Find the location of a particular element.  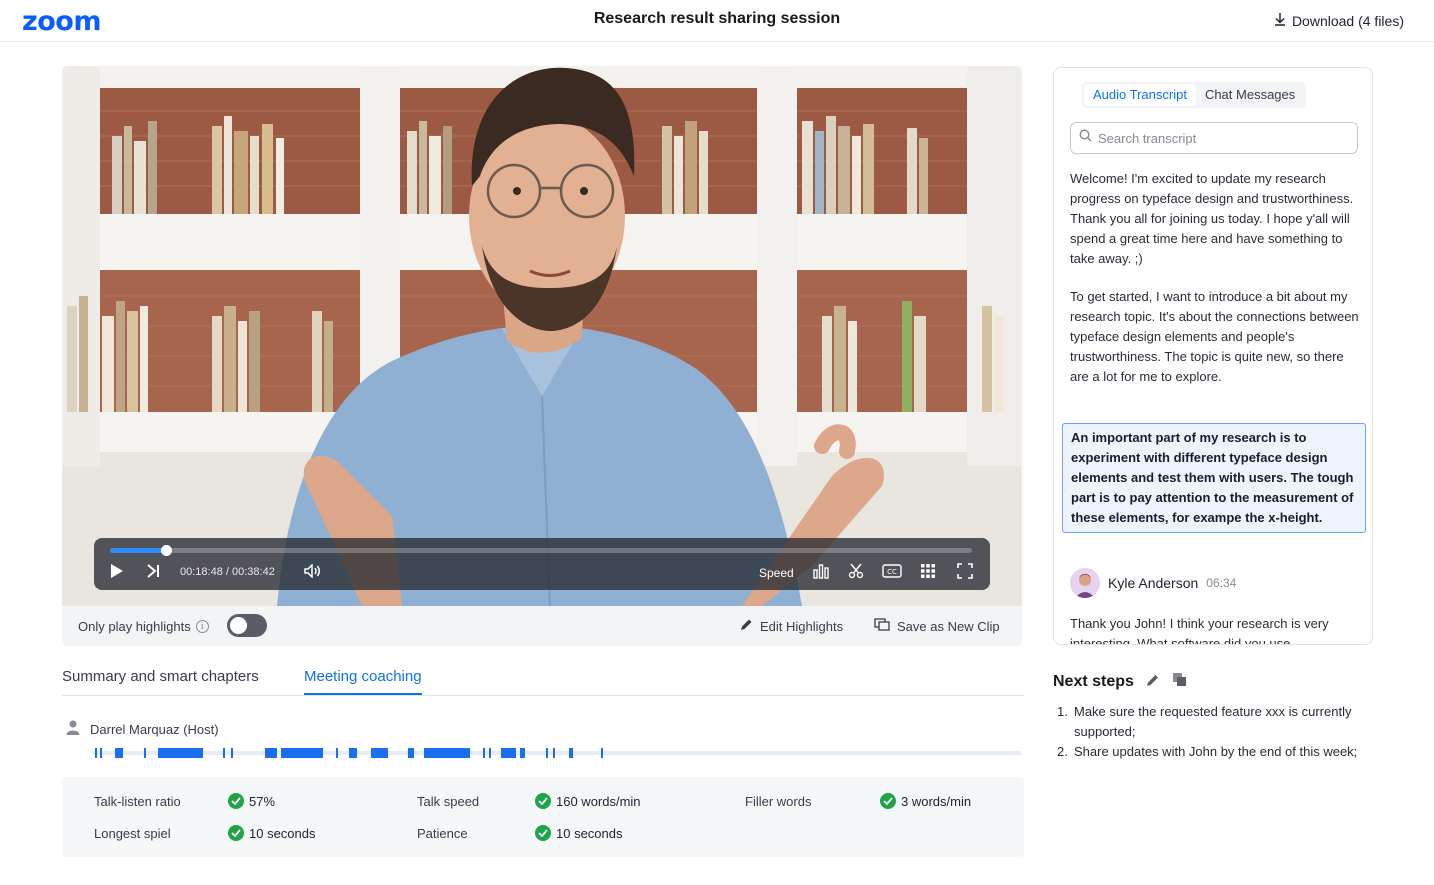

only-highlights-label: Only play highlights i is located at coordinates (143, 626).